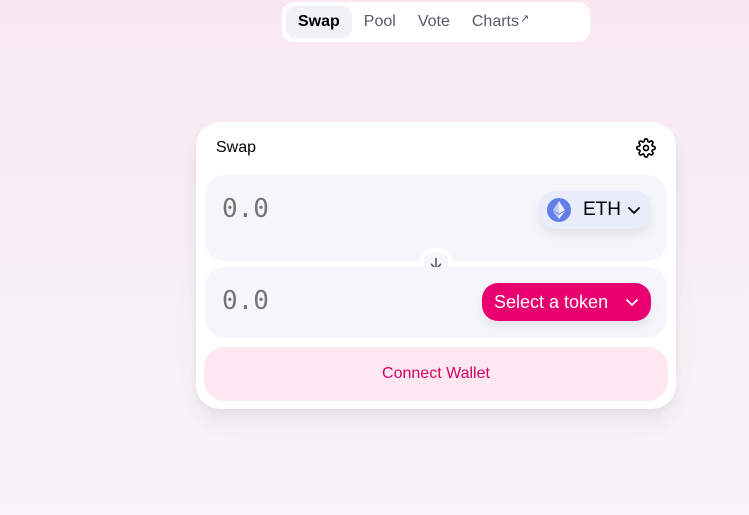  What do you see at coordinates (332, 209) in the screenshot?
I see `input-amount-field` at bounding box center [332, 209].